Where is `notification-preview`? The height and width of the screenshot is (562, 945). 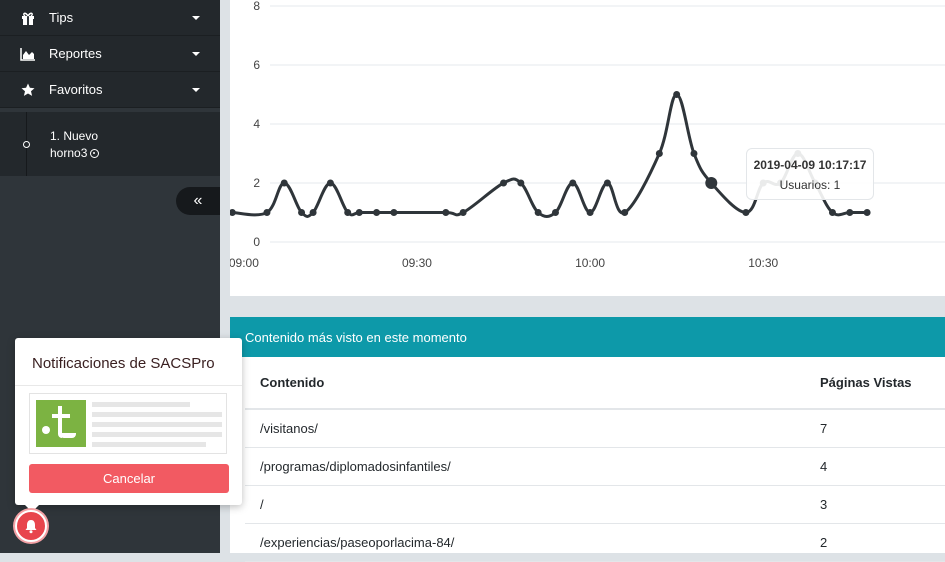 notification-preview is located at coordinates (128, 423).